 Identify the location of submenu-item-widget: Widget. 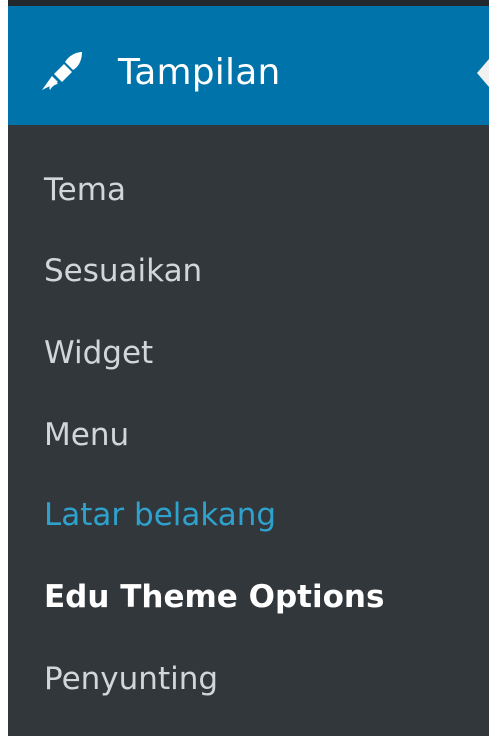
(98, 353).